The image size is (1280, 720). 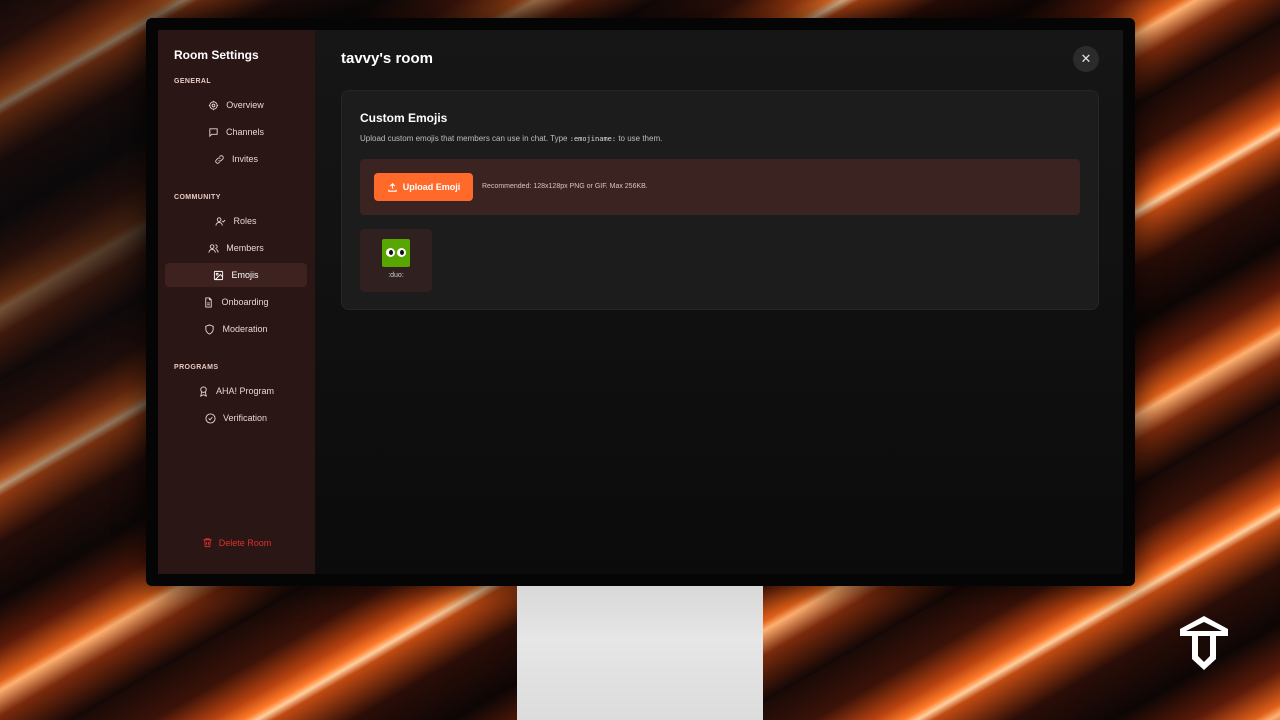 I want to click on sidebar-item-label: AHA! Program, so click(x=245, y=391).